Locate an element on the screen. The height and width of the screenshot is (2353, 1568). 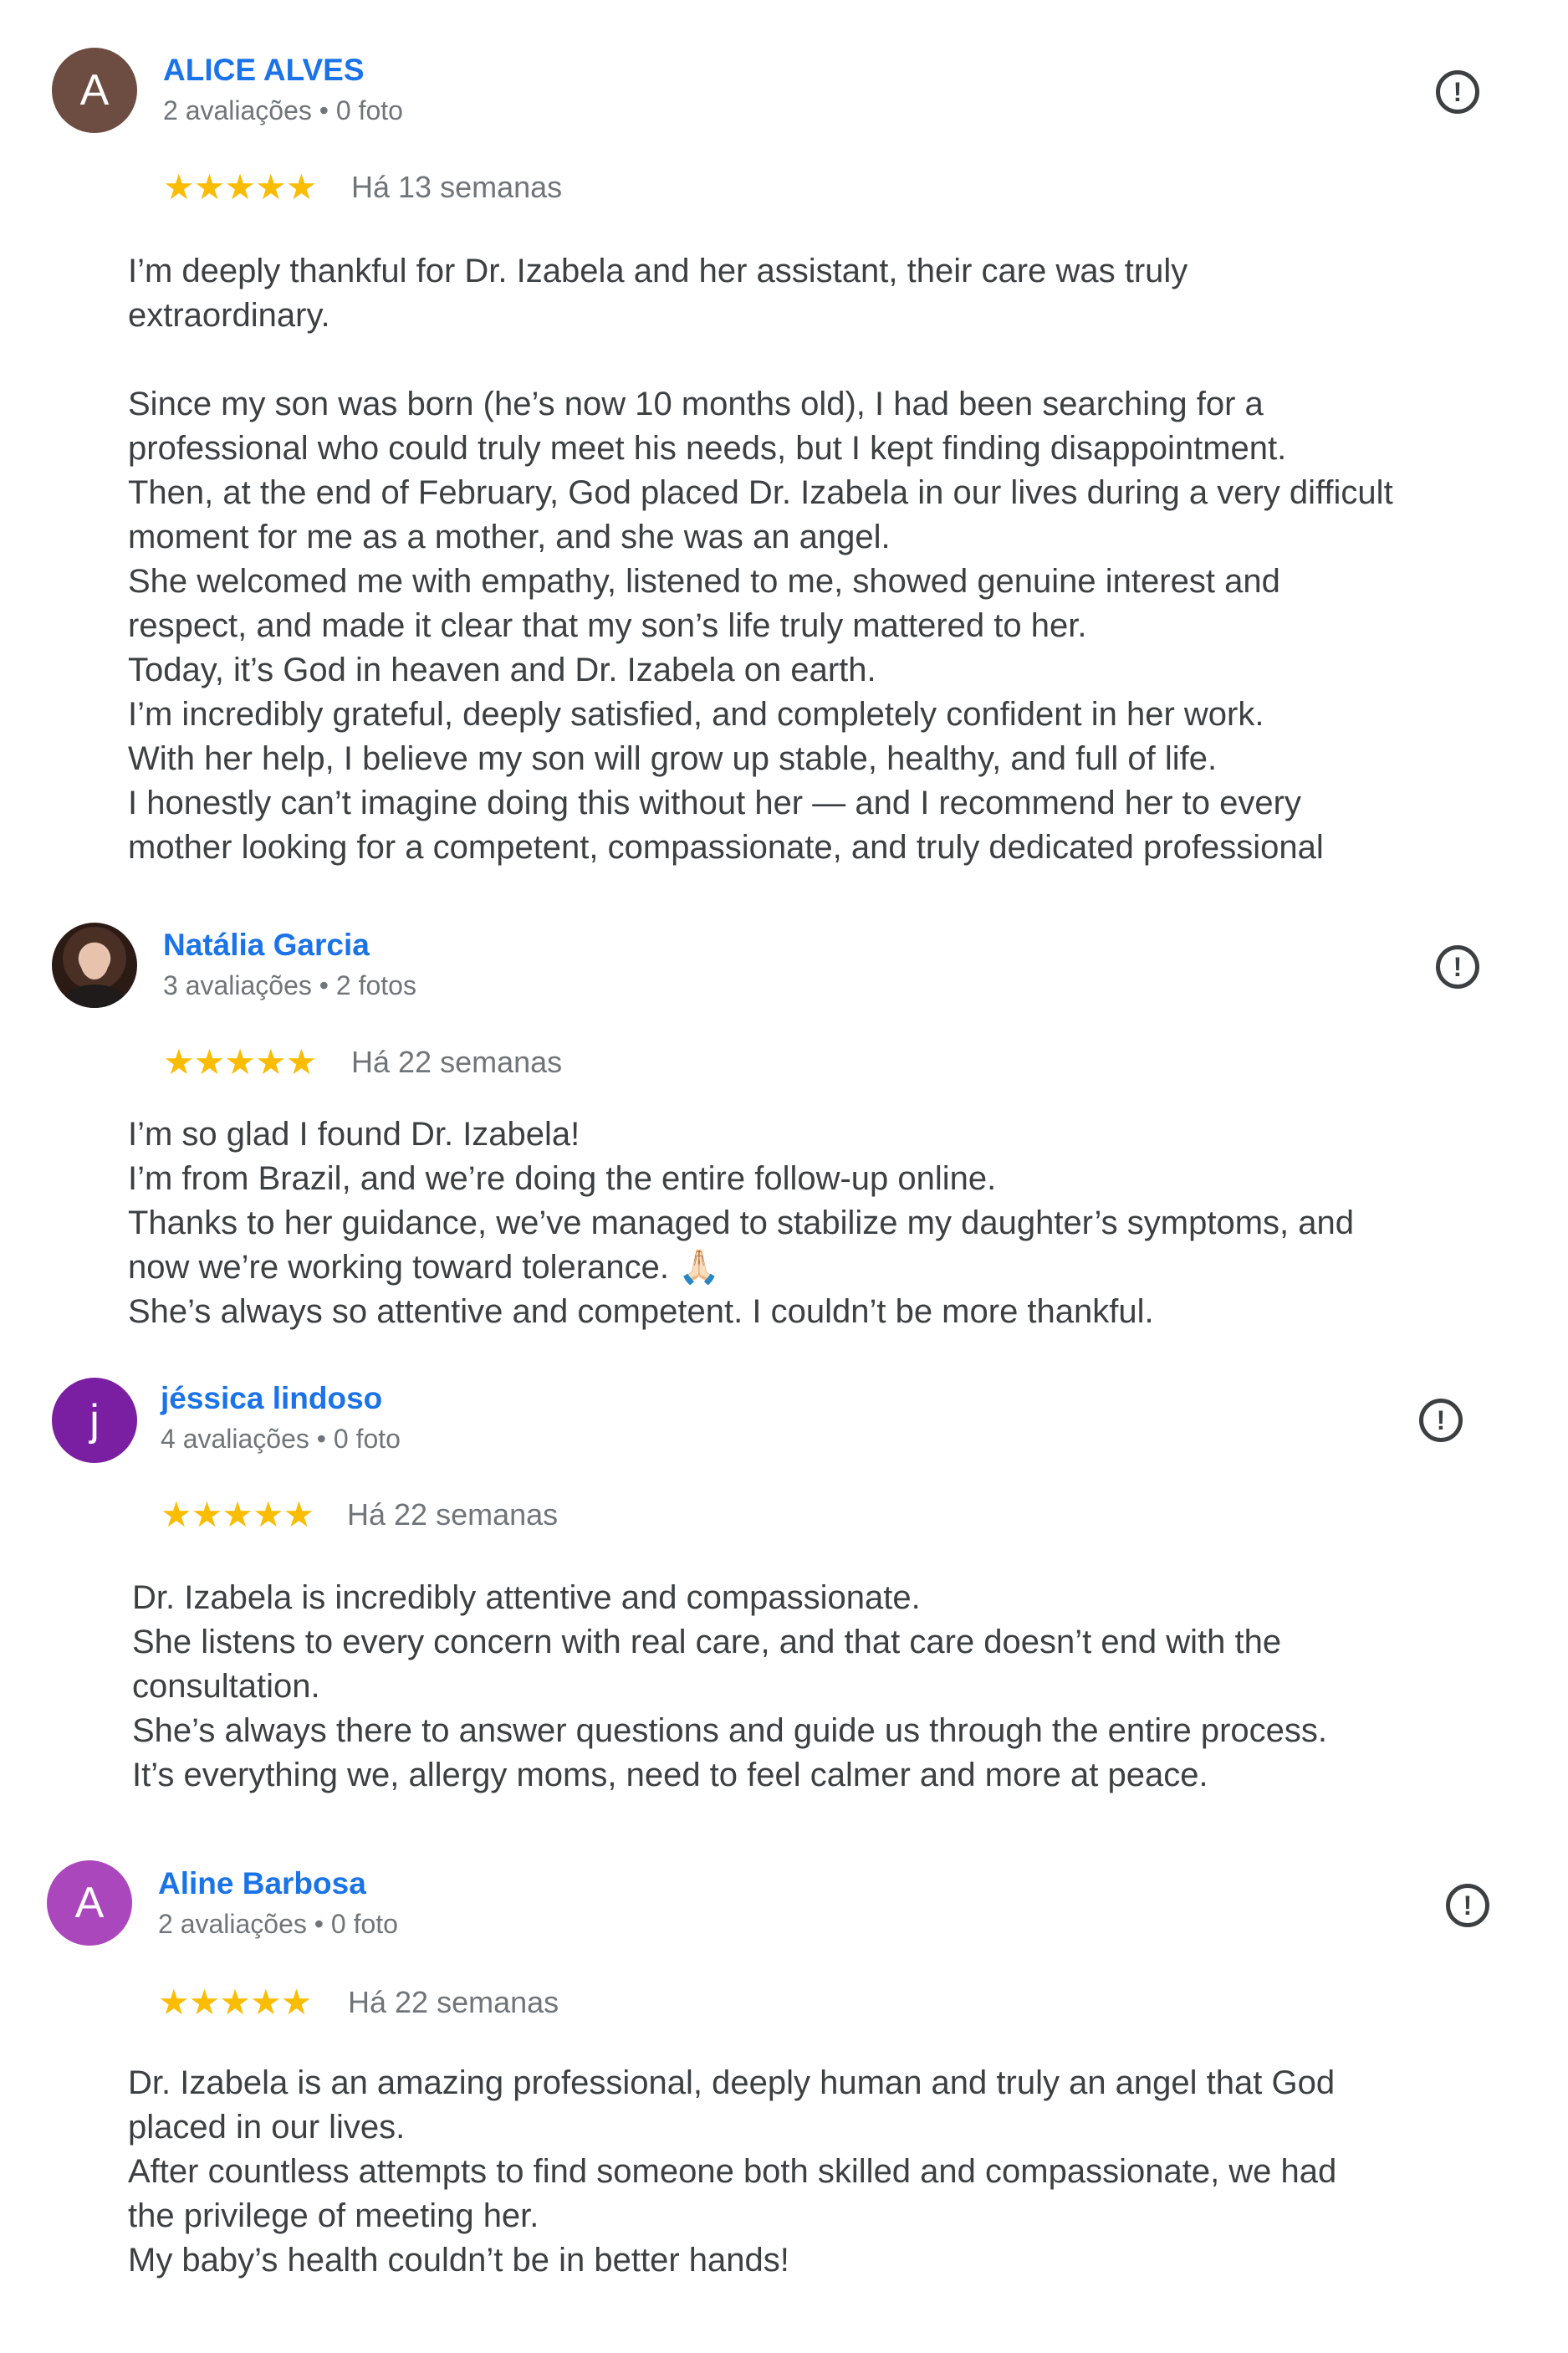
reviewer-name: ALICE ALVES is located at coordinates (264, 70).